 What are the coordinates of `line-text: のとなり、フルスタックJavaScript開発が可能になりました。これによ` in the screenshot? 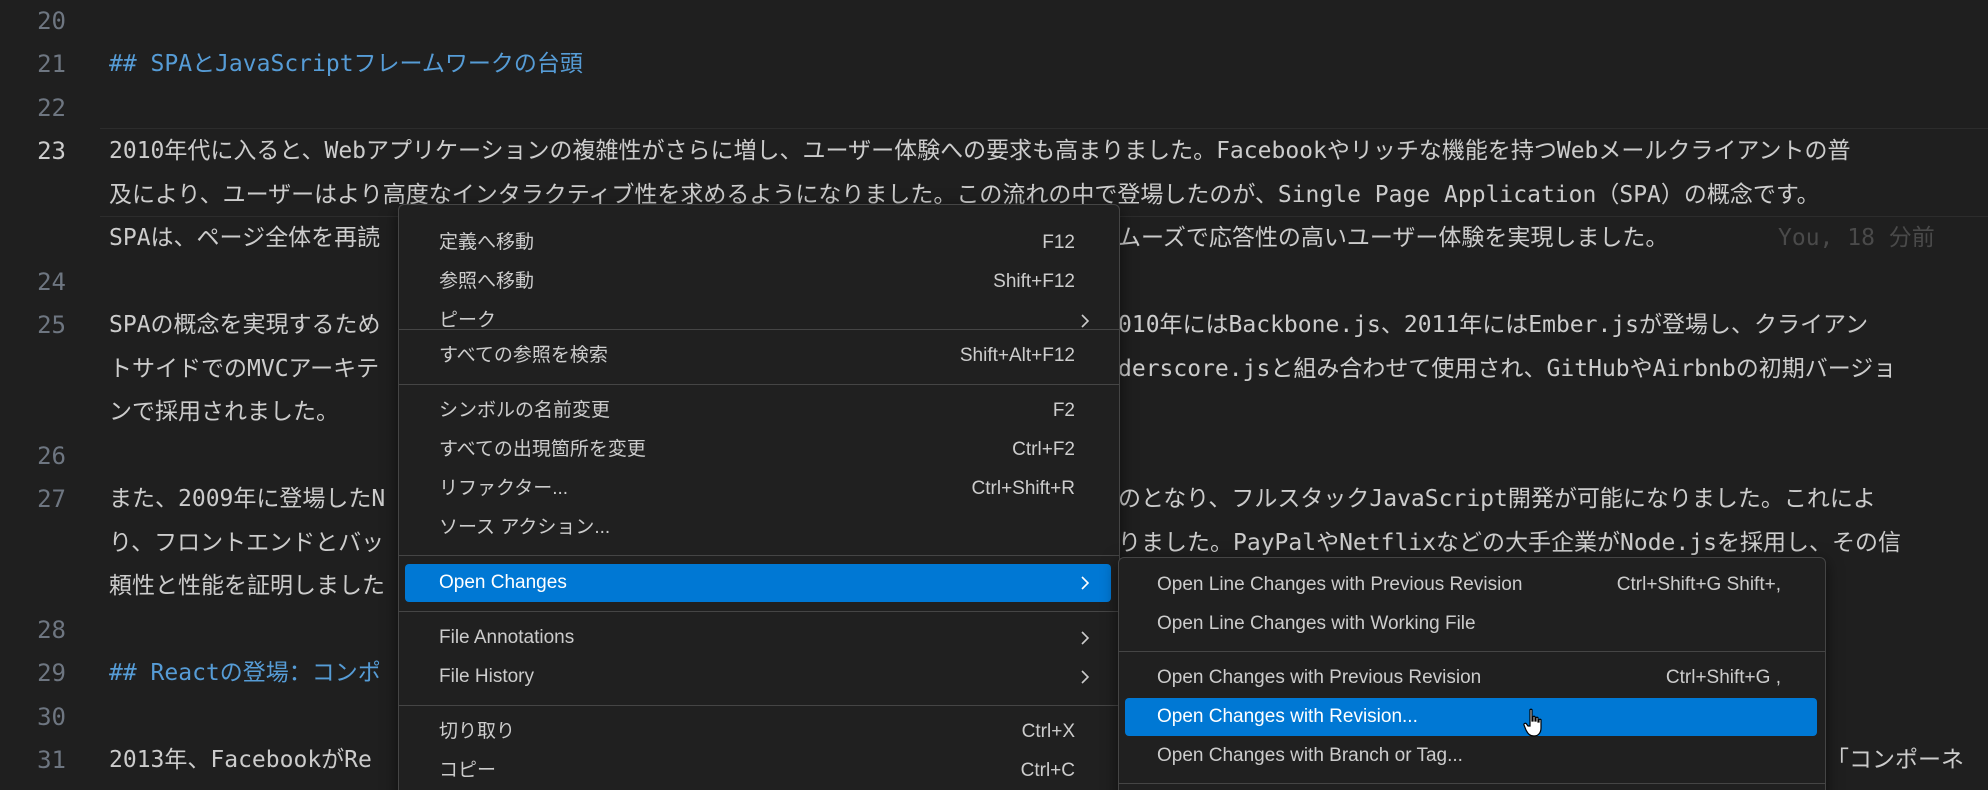 It's located at (1497, 499).